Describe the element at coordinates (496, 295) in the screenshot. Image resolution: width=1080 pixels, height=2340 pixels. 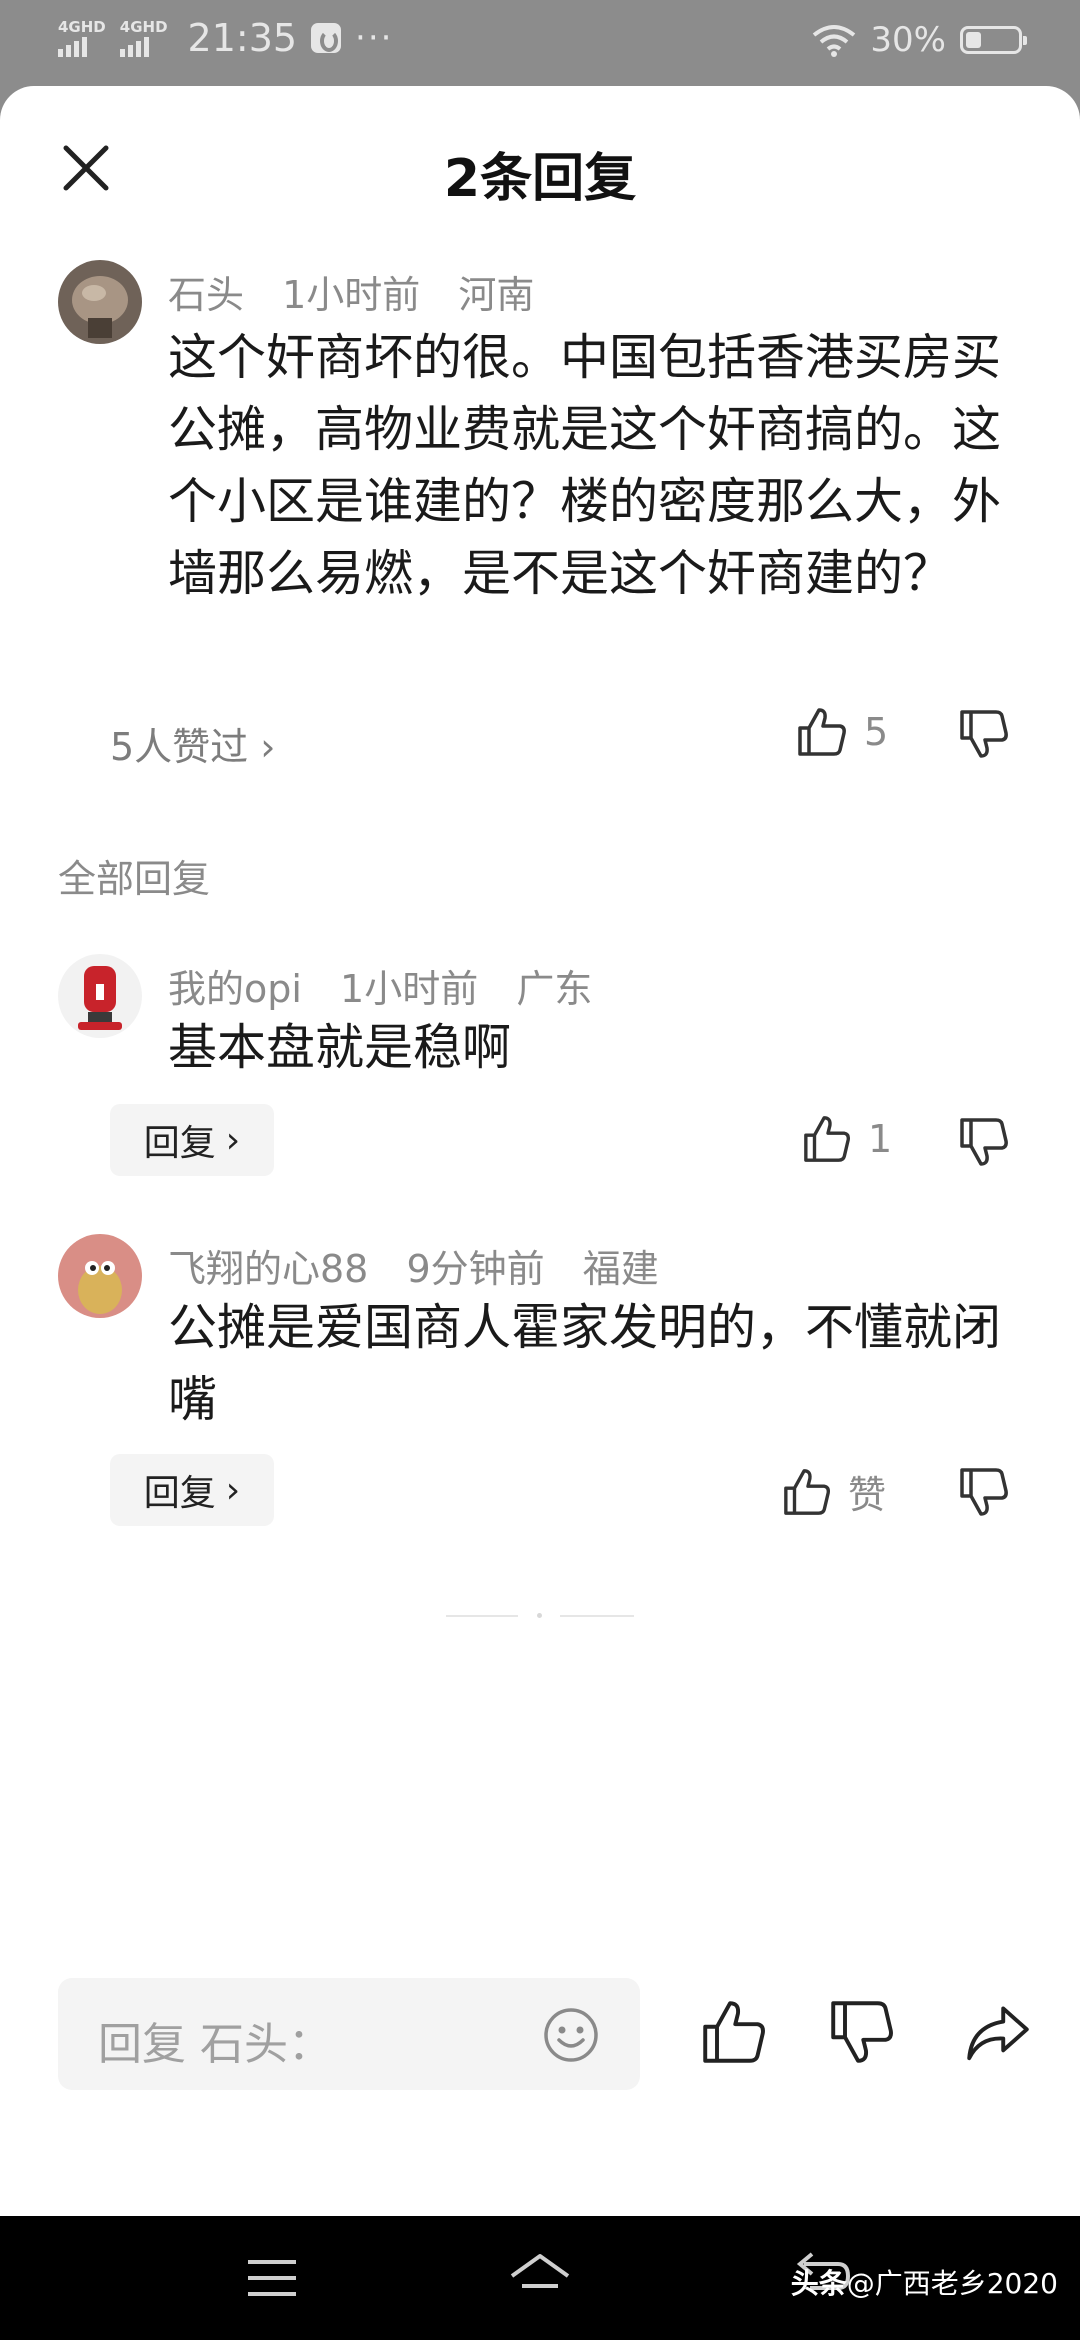
I see `location: 河南` at that location.